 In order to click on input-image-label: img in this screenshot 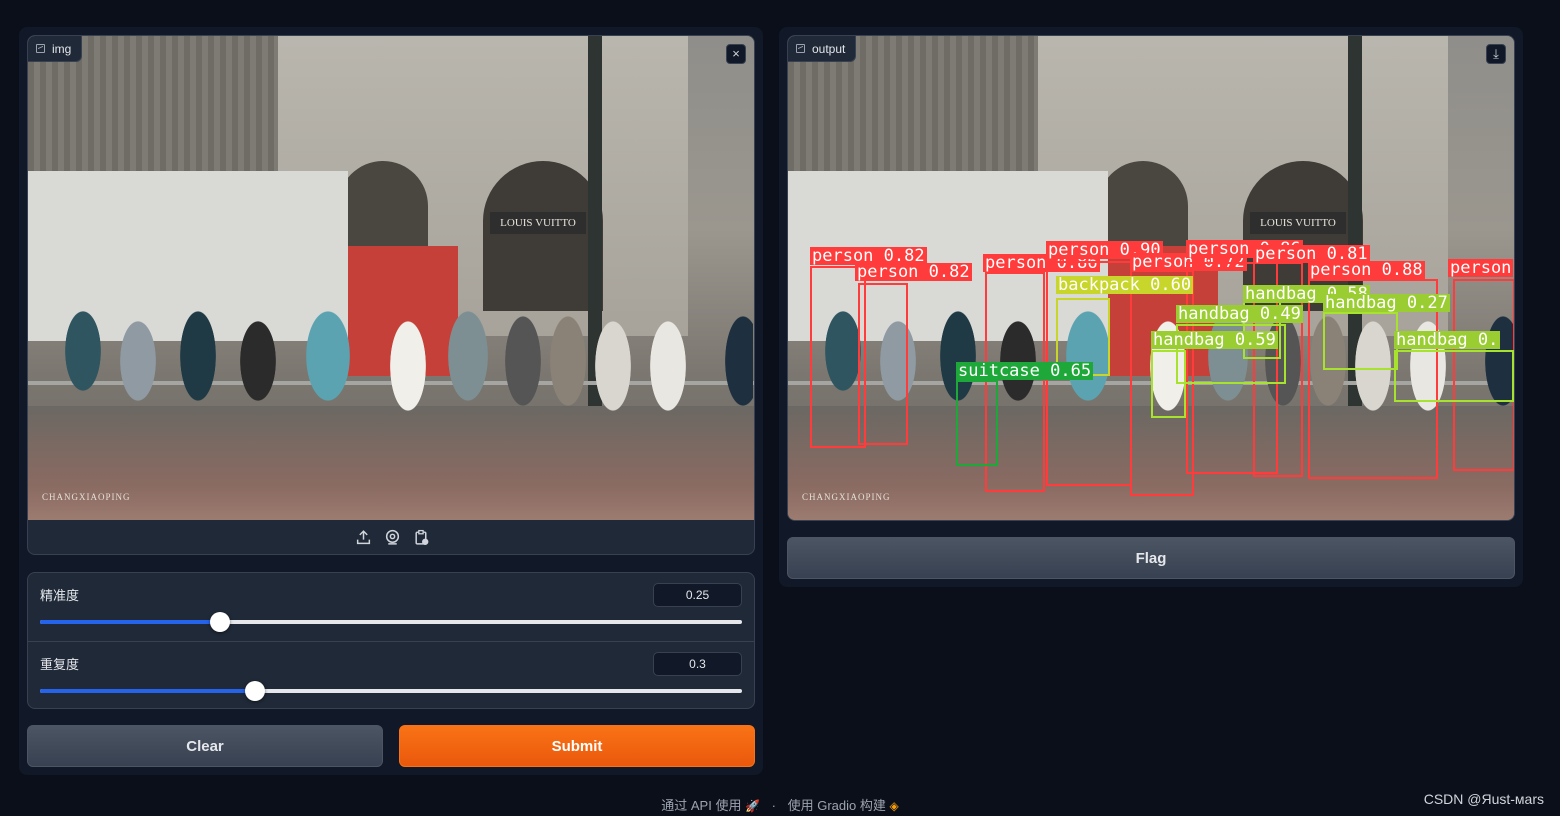, I will do `click(55, 49)`.